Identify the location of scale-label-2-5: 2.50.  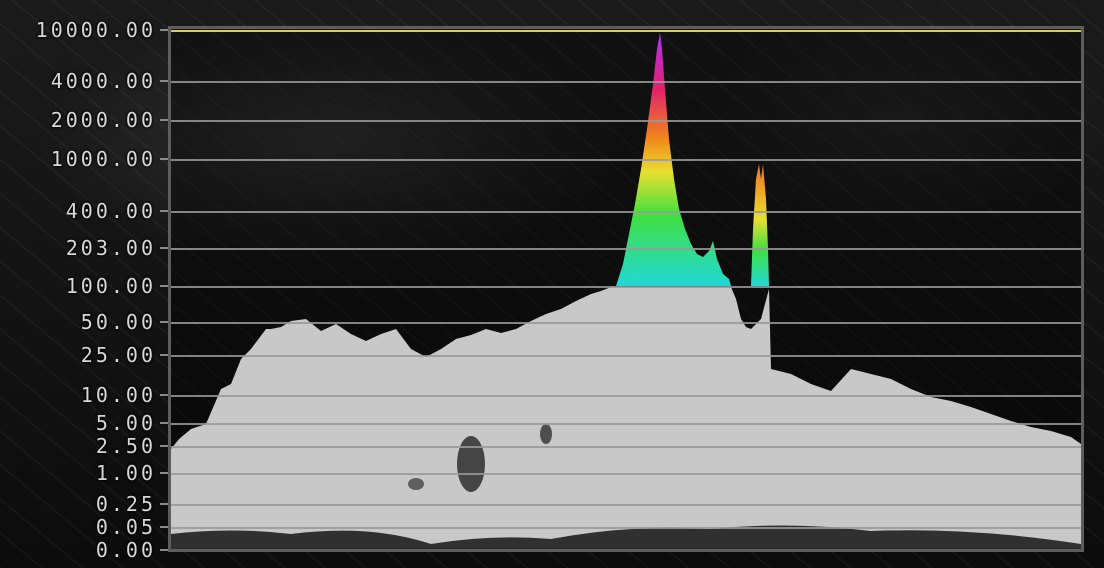
(125, 446).